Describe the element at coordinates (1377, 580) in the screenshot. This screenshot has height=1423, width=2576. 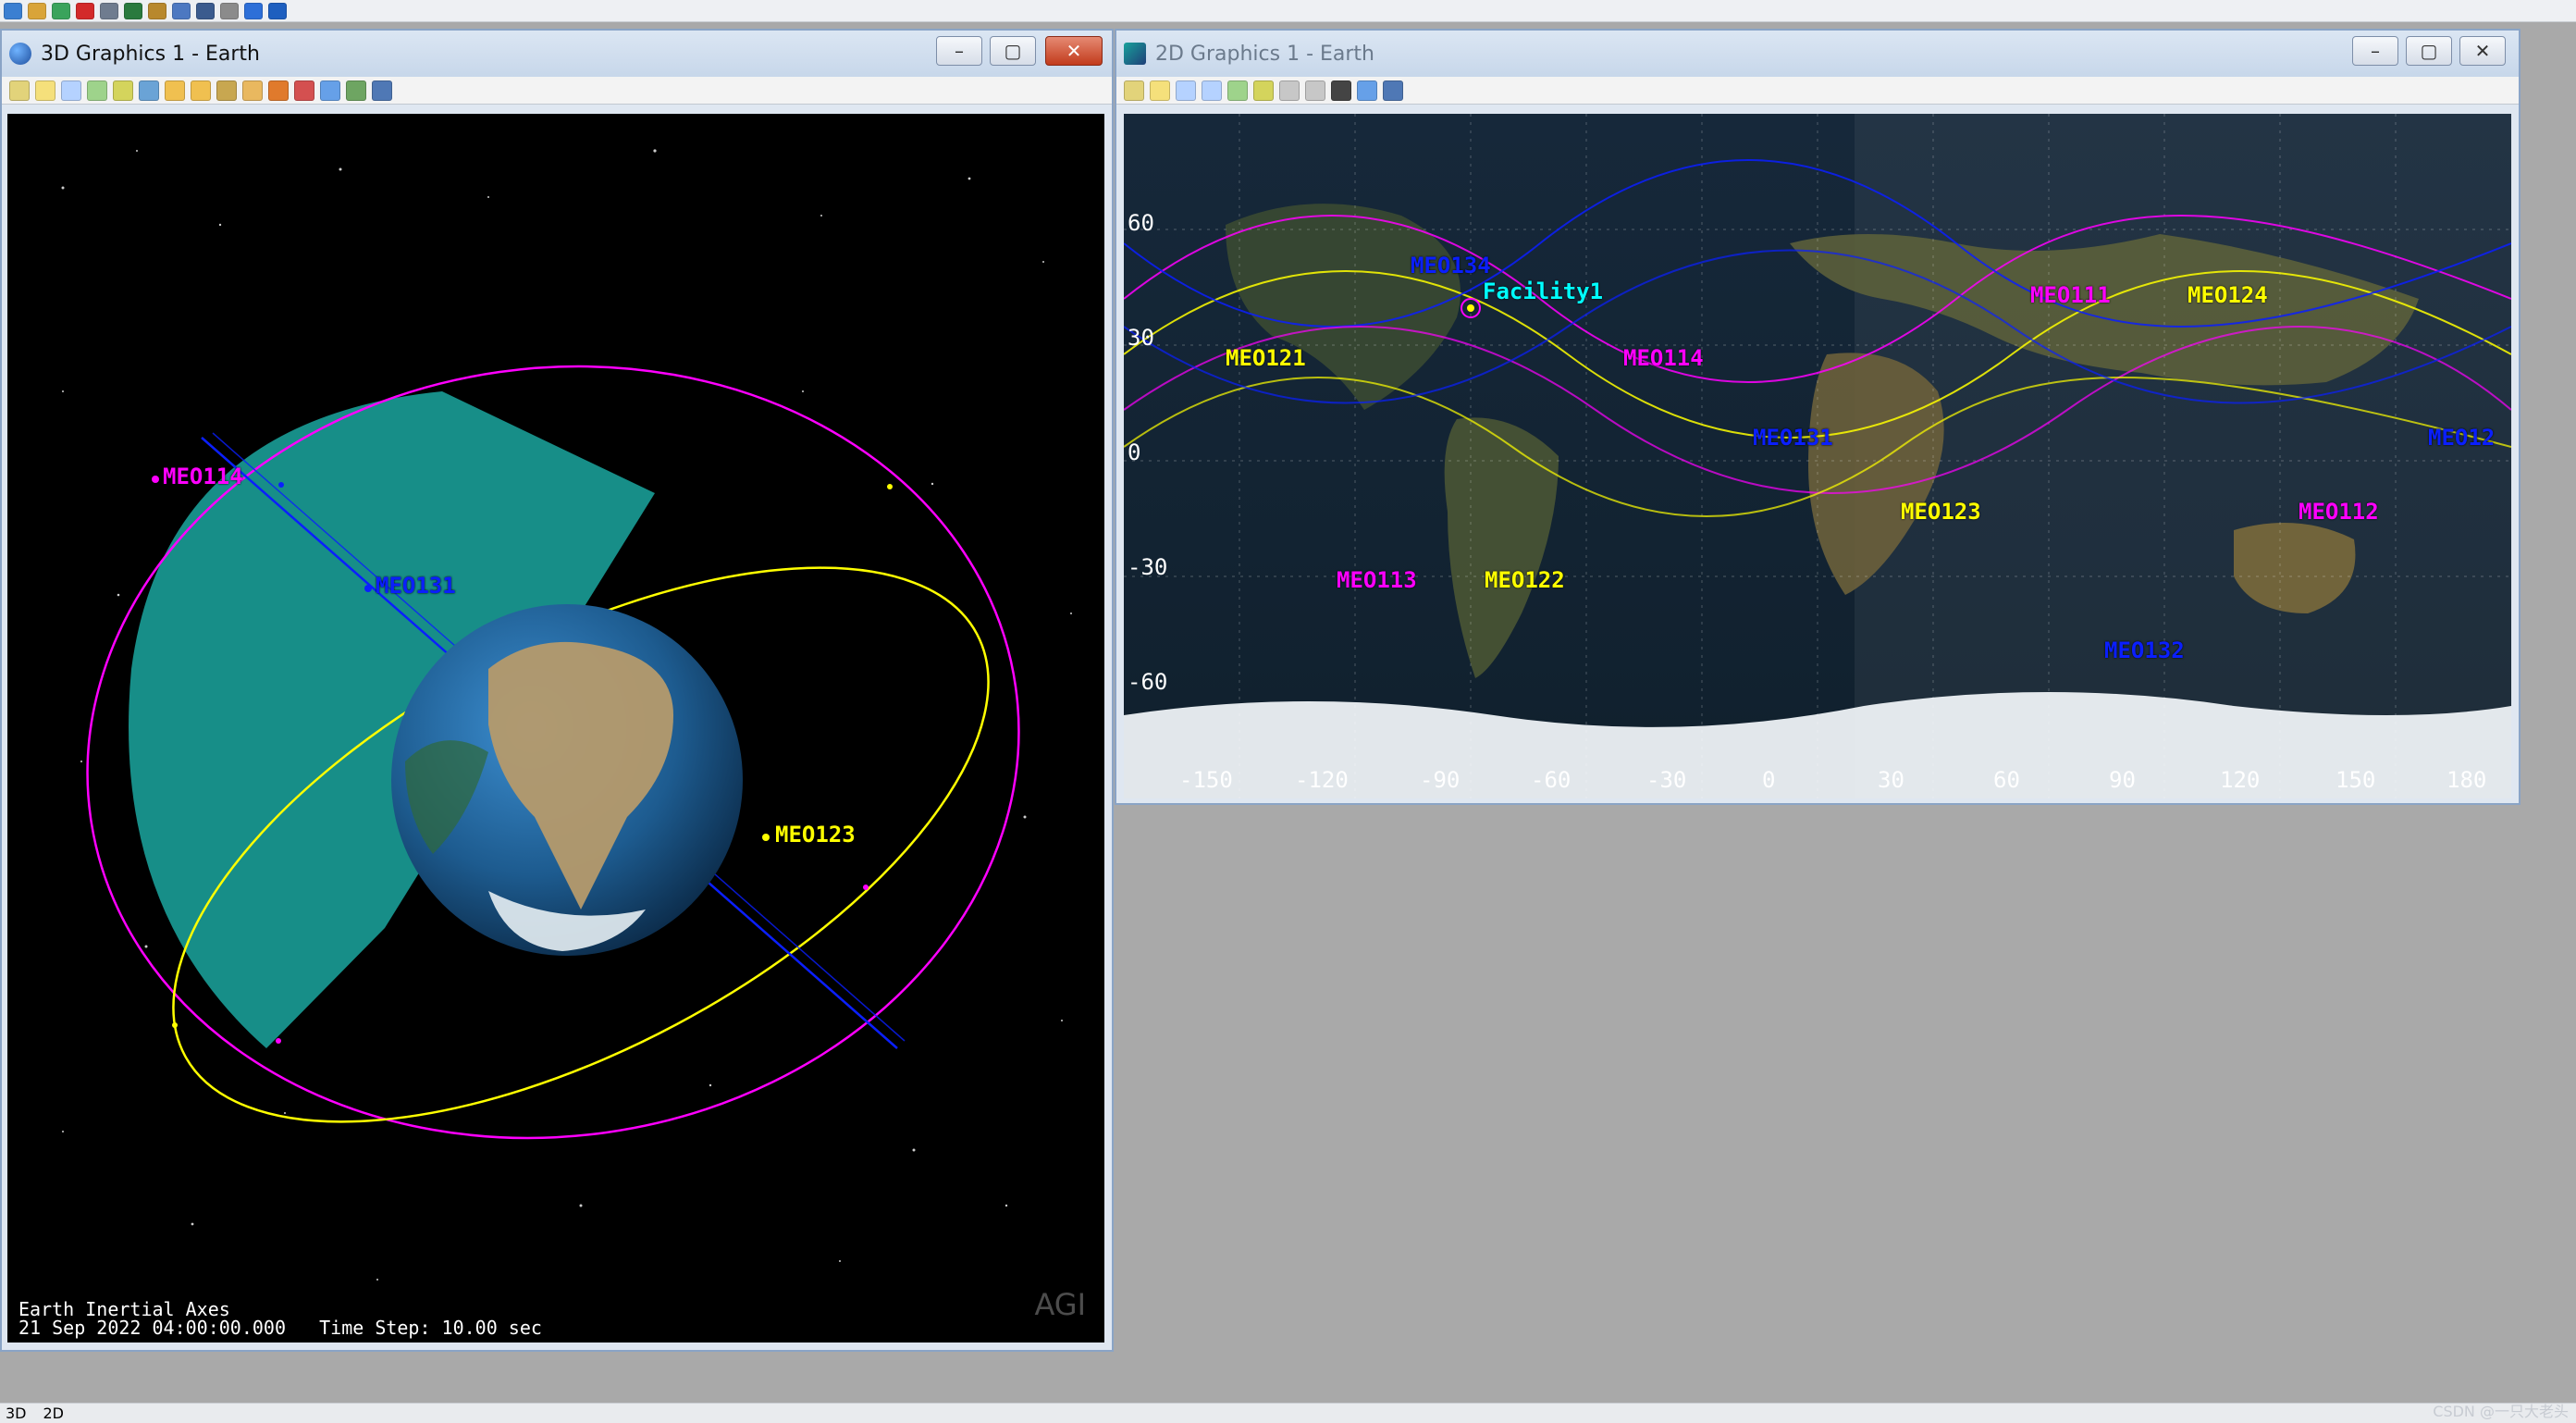
I see `label-meo113: MEO113` at that location.